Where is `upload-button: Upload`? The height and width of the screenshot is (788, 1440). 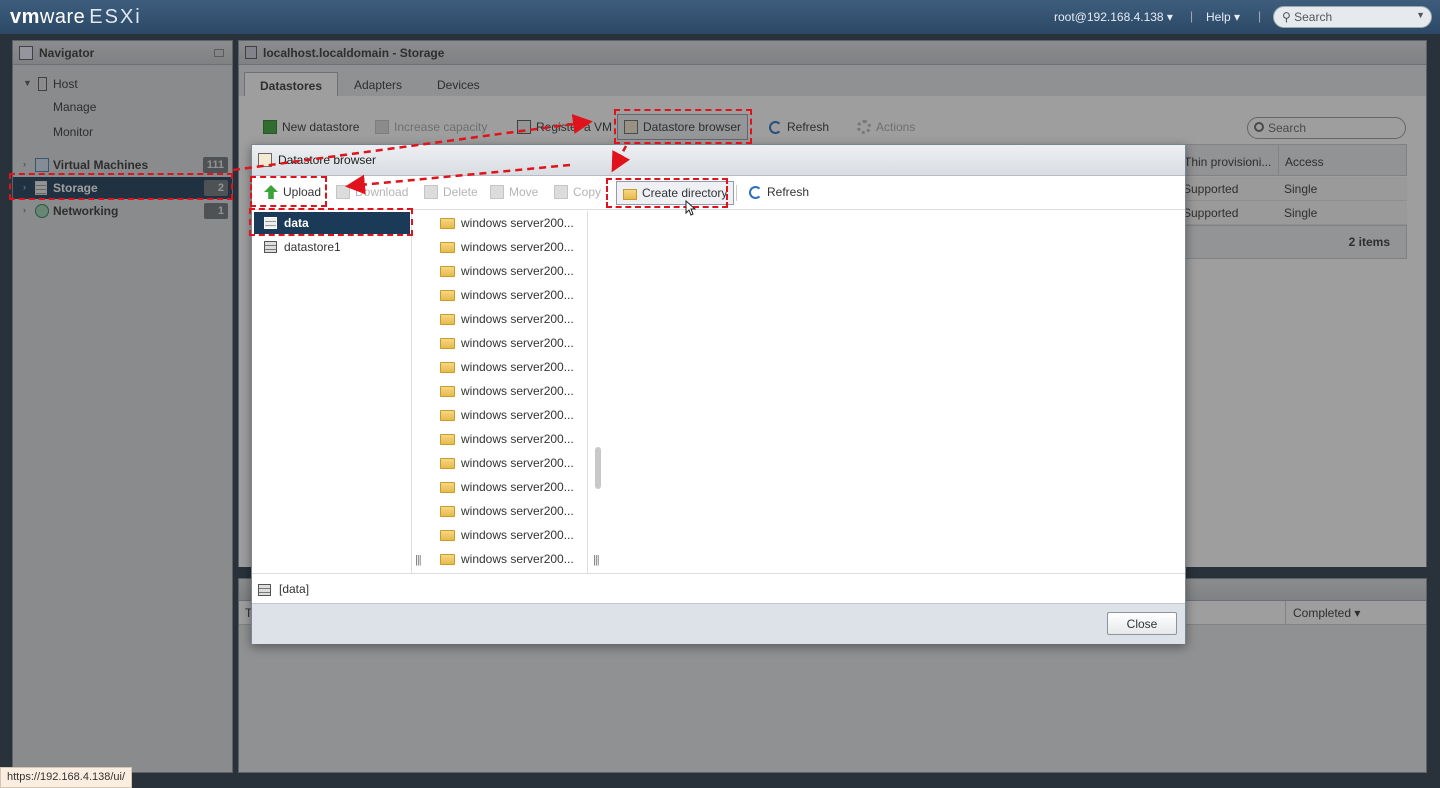 upload-button: Upload is located at coordinates (292, 192).